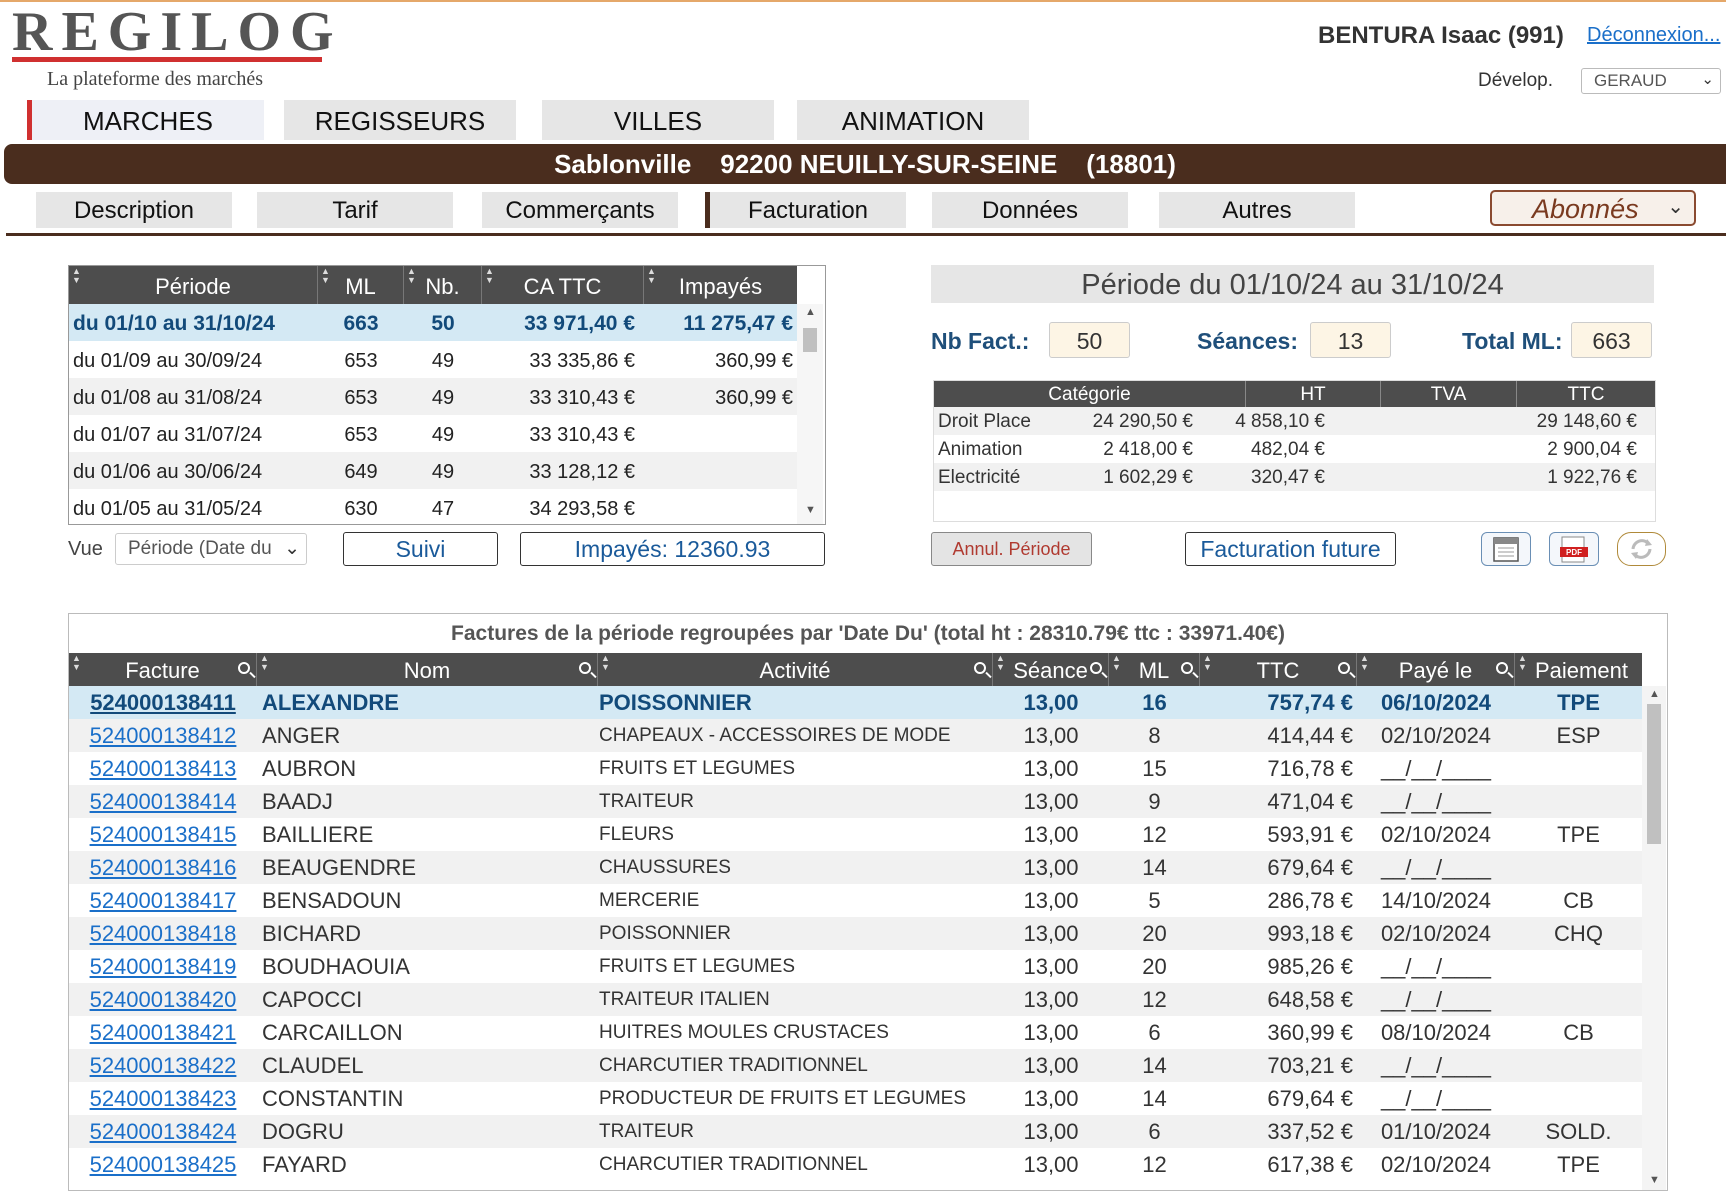 Image resolution: width=1726 pixels, height=1197 pixels. Describe the element at coordinates (85, 549) in the screenshot. I see `vue-label: Vue` at that location.